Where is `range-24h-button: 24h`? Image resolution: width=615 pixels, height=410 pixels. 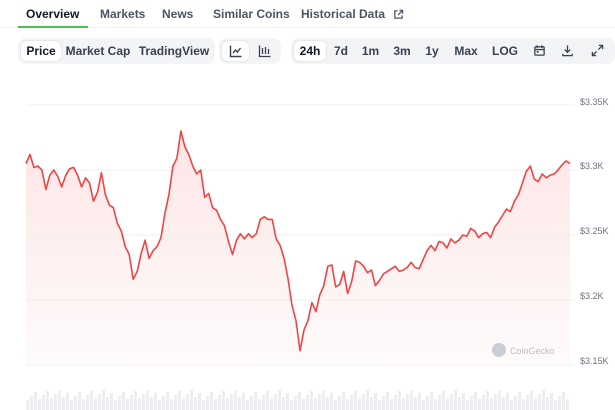
range-24h-button: 24h is located at coordinates (310, 51).